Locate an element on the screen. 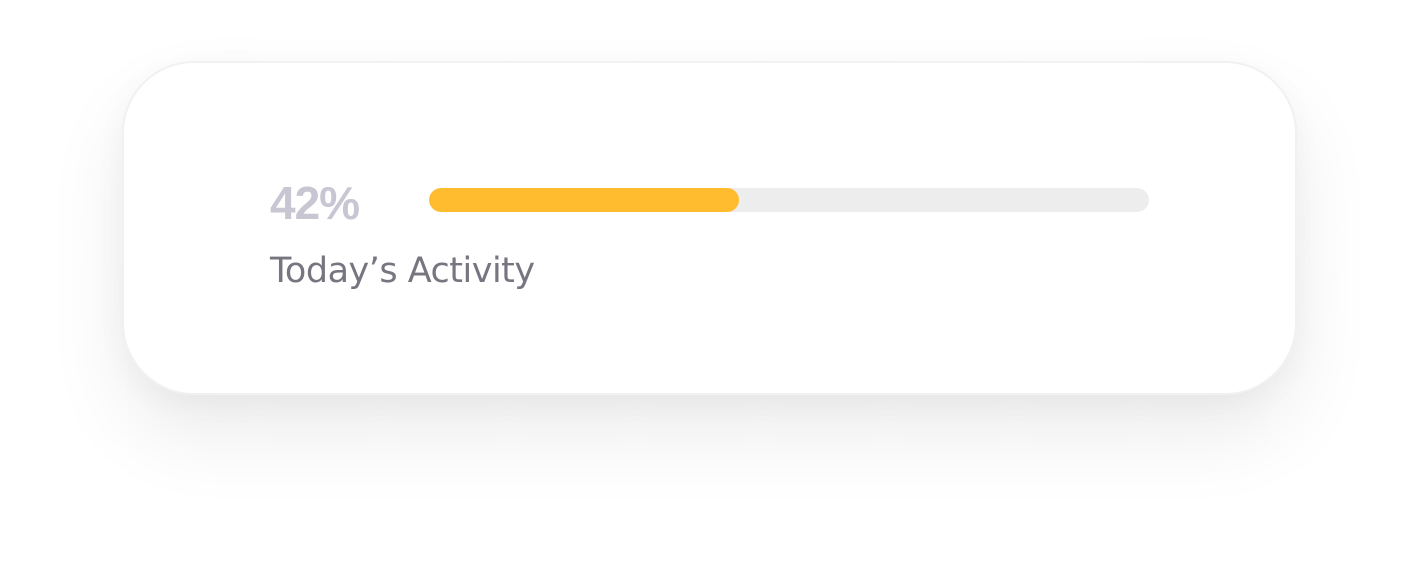  activity-label: Today’s Activity is located at coordinates (402, 271).